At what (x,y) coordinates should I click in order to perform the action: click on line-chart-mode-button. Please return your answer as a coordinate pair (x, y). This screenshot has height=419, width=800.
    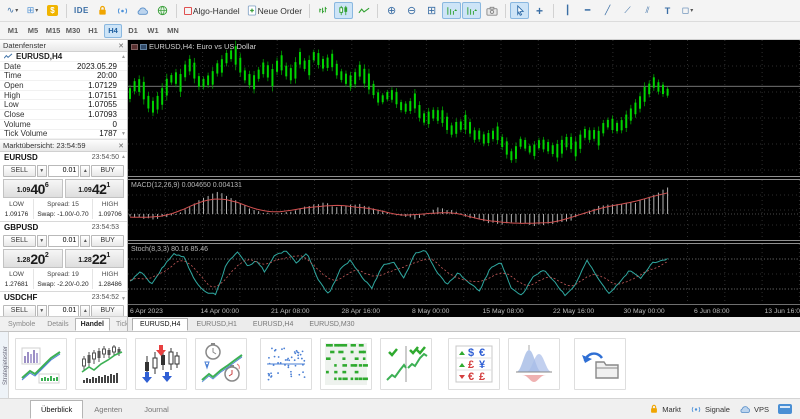
    Looking at the image, I should click on (363, 10).